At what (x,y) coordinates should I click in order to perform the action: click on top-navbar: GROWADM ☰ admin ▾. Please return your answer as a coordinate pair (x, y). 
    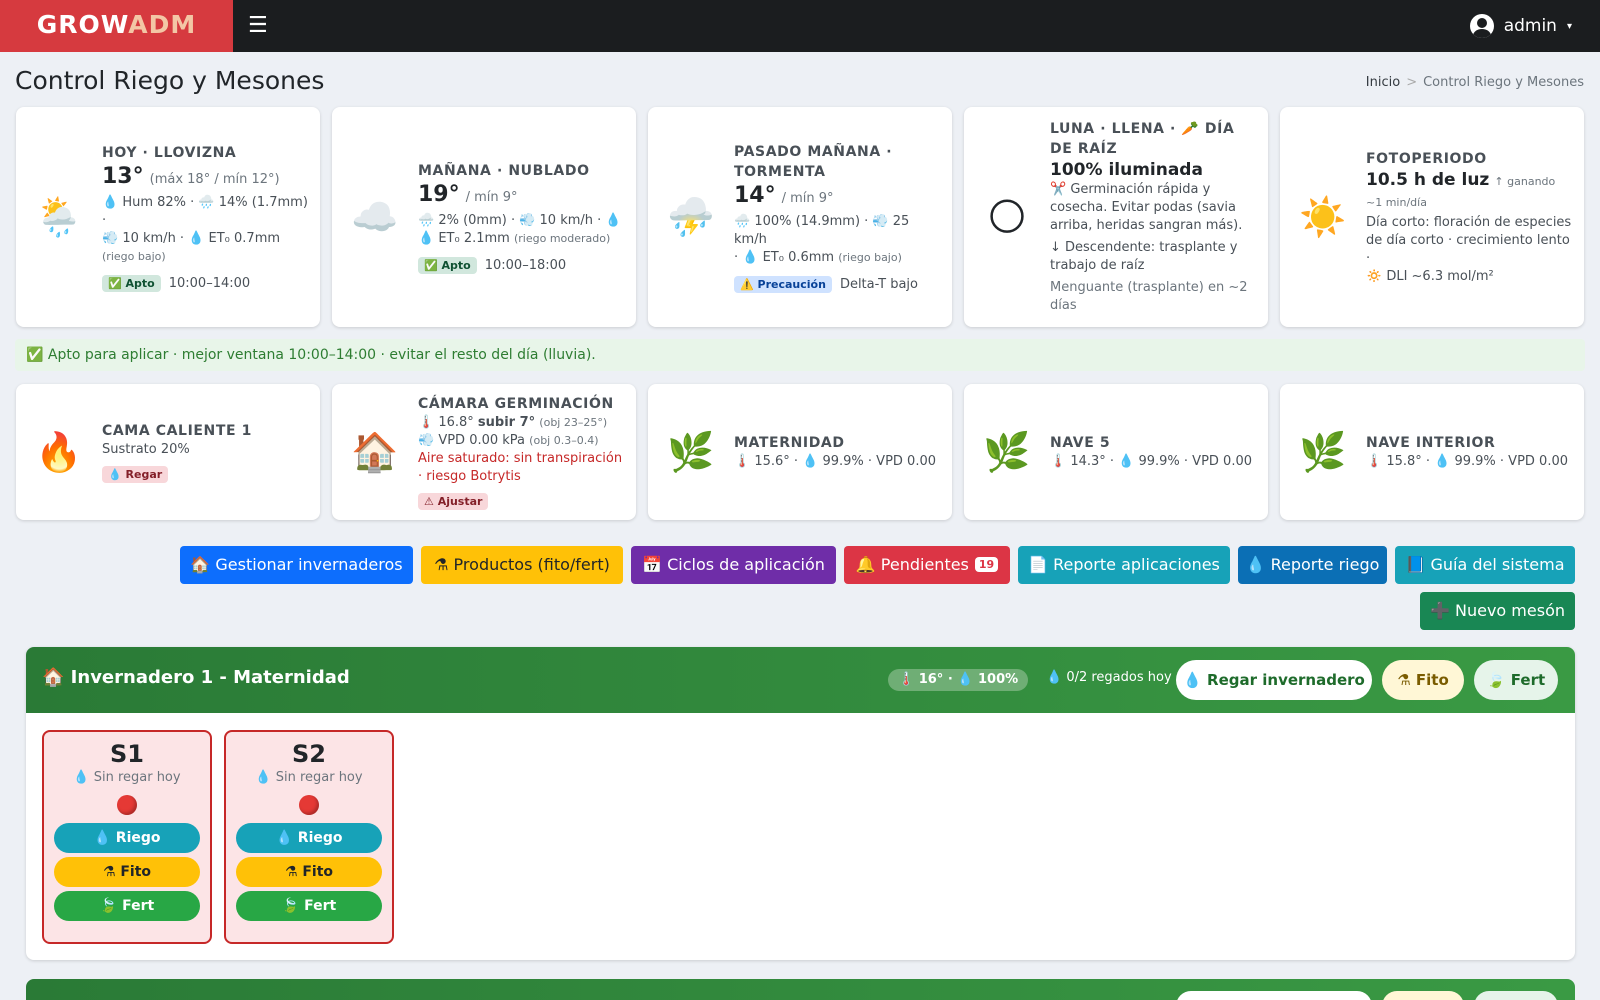
    Looking at the image, I should click on (800, 26).